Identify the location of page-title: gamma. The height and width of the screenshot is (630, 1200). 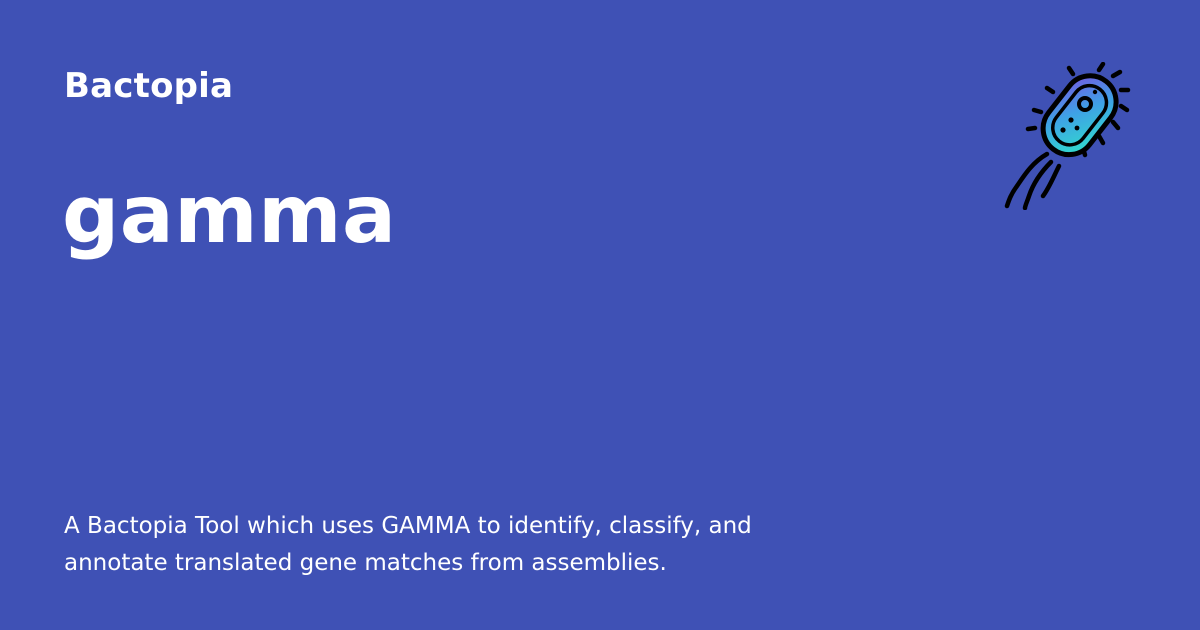
(229, 214).